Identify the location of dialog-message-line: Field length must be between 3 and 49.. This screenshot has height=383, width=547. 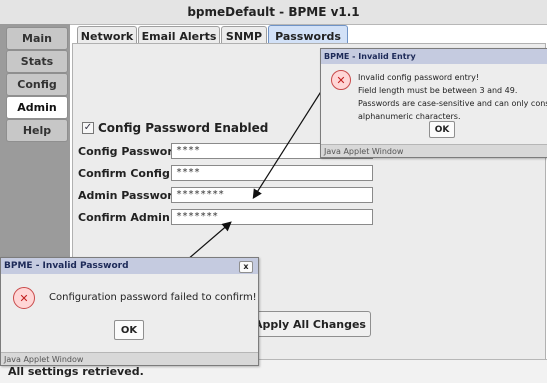
(438, 90).